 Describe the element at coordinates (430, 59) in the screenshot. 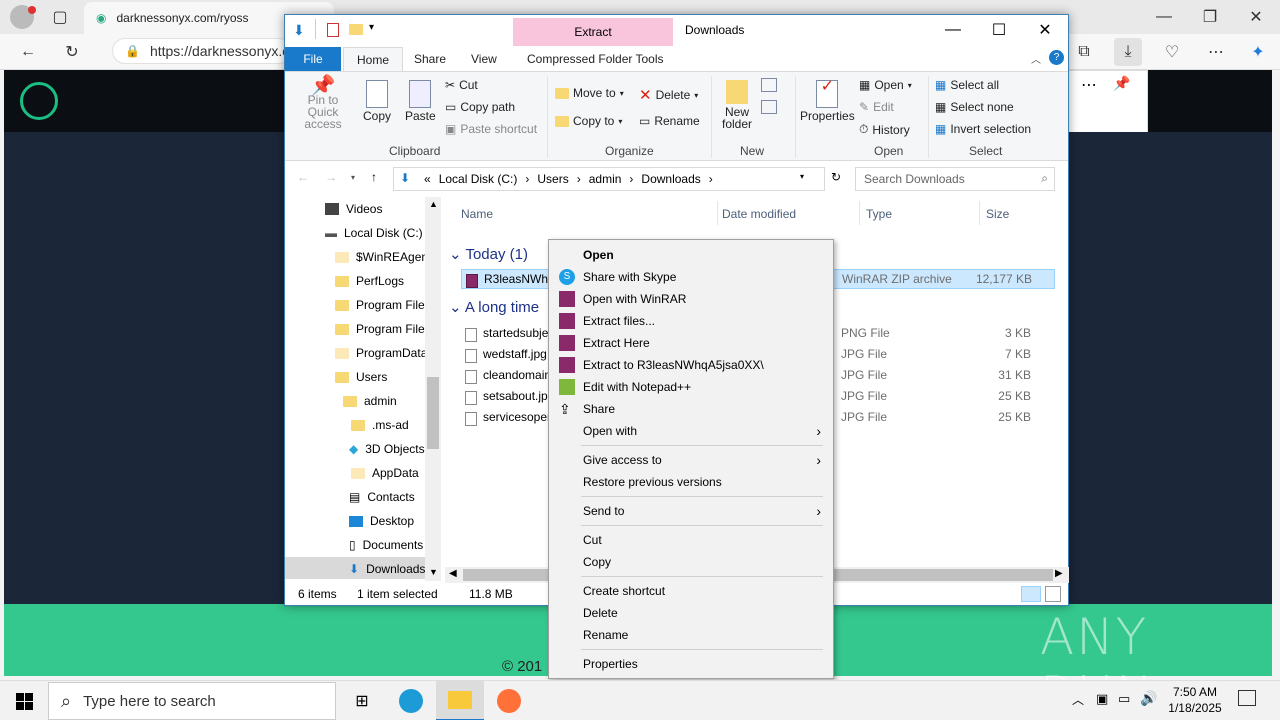

I see `tab-share: Share` at that location.